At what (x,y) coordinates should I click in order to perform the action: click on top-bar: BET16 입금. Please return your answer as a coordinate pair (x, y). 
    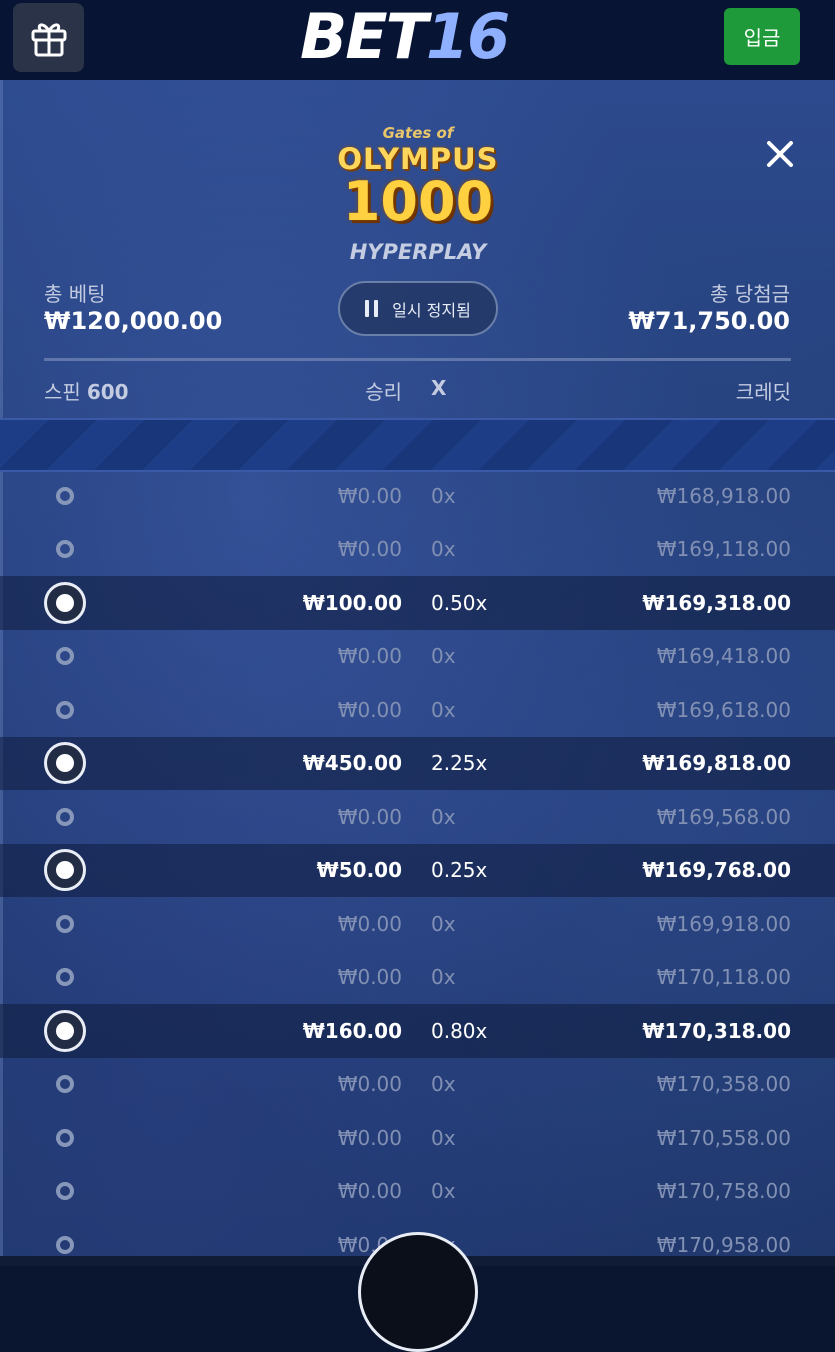
    Looking at the image, I should click on (417, 40).